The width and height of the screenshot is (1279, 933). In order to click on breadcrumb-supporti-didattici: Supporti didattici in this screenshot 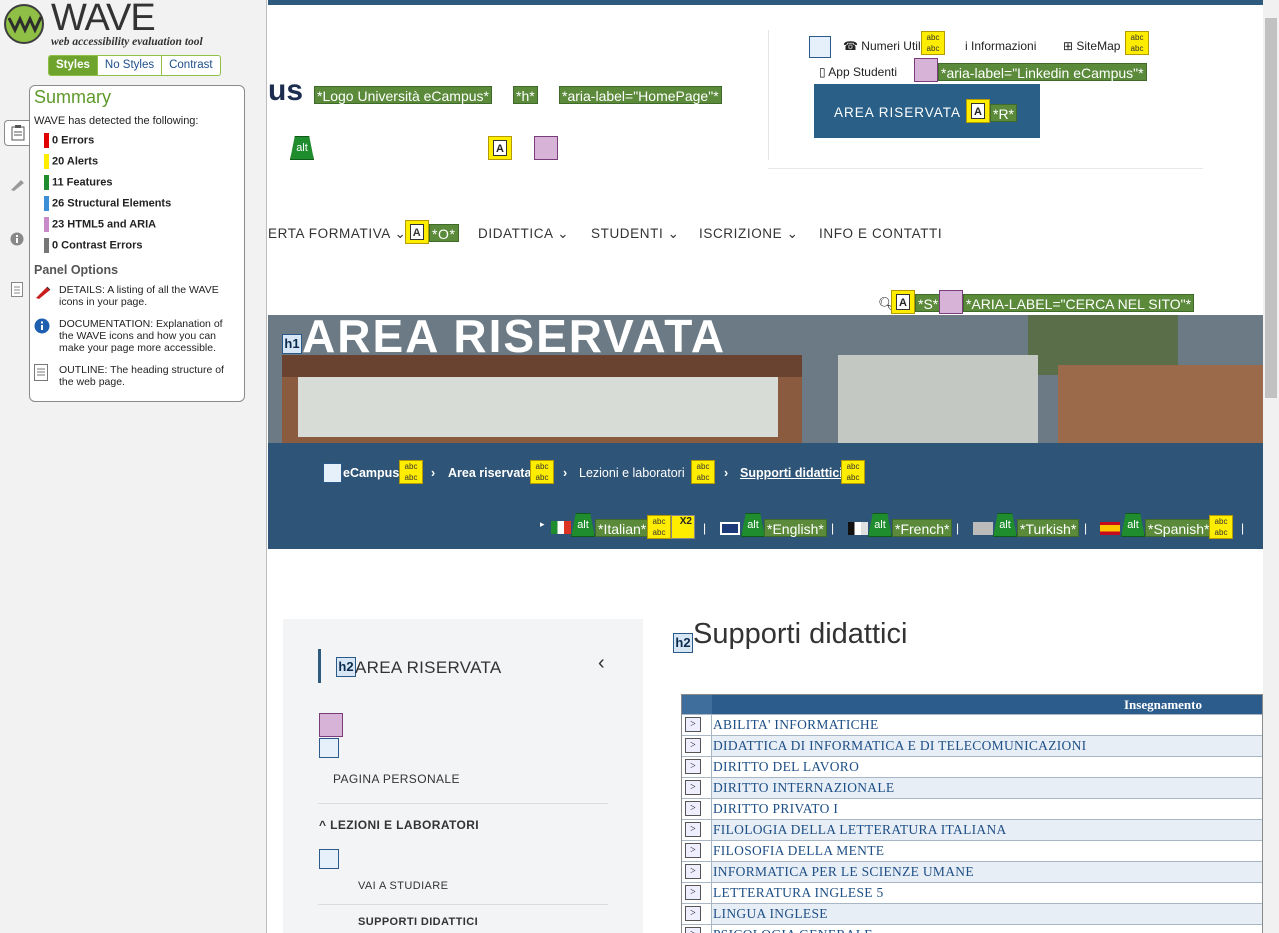, I will do `click(791, 473)`.